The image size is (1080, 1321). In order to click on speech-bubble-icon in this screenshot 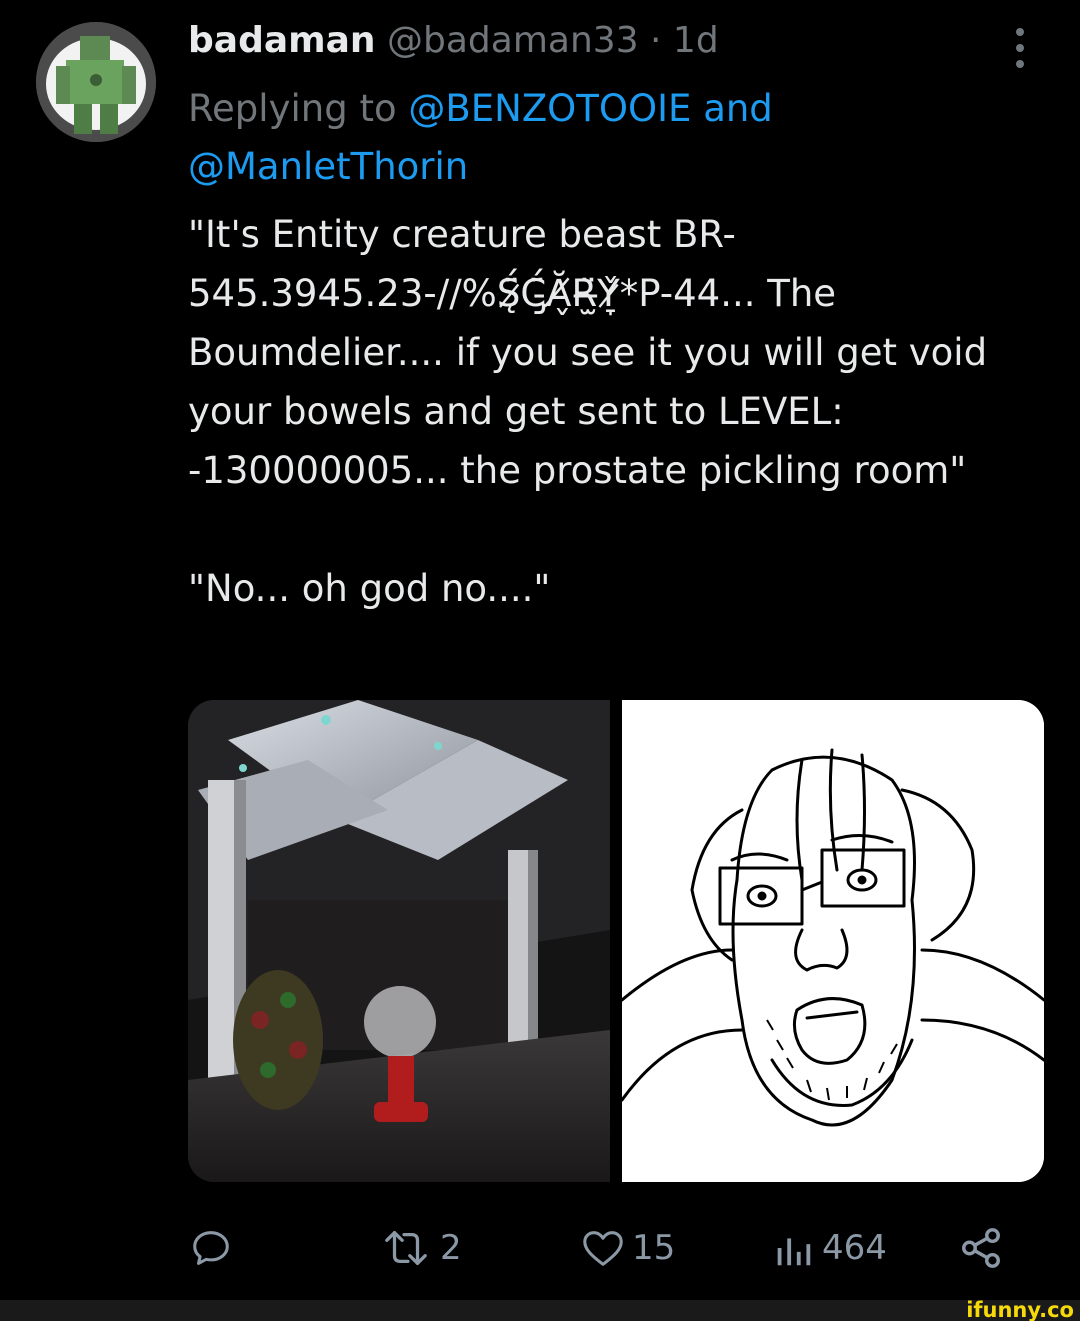, I will do `click(211, 1248)`.